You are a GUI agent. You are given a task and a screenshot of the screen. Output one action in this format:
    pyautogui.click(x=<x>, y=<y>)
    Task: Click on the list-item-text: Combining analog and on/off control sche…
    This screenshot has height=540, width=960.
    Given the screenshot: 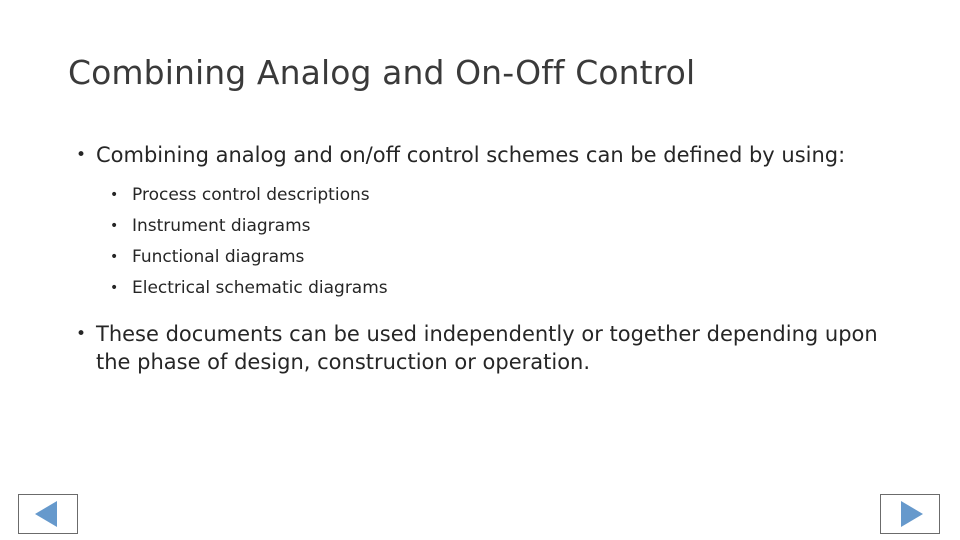 What is the action you would take?
    pyautogui.click(x=471, y=155)
    